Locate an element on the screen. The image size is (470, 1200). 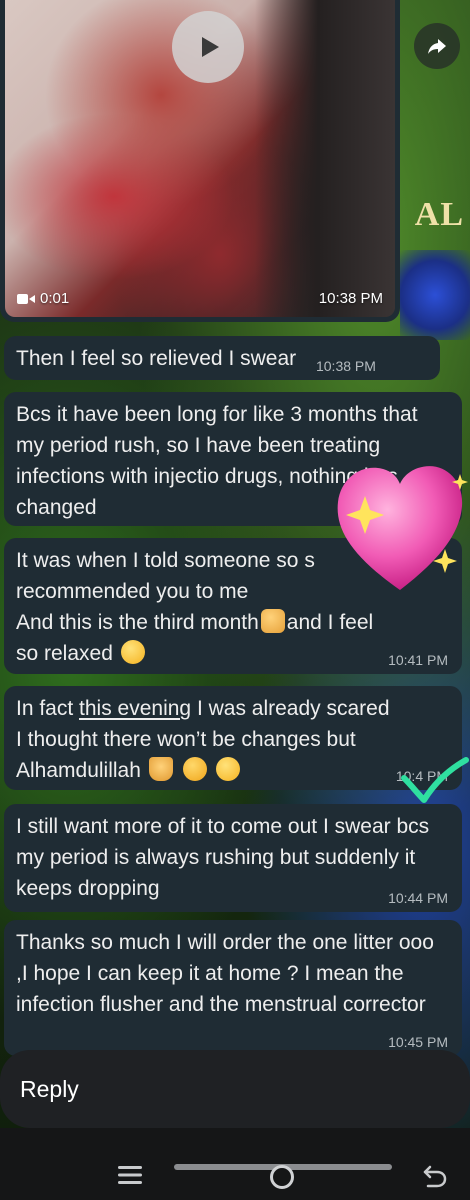
home-pill-icon is located at coordinates (283, 1175).